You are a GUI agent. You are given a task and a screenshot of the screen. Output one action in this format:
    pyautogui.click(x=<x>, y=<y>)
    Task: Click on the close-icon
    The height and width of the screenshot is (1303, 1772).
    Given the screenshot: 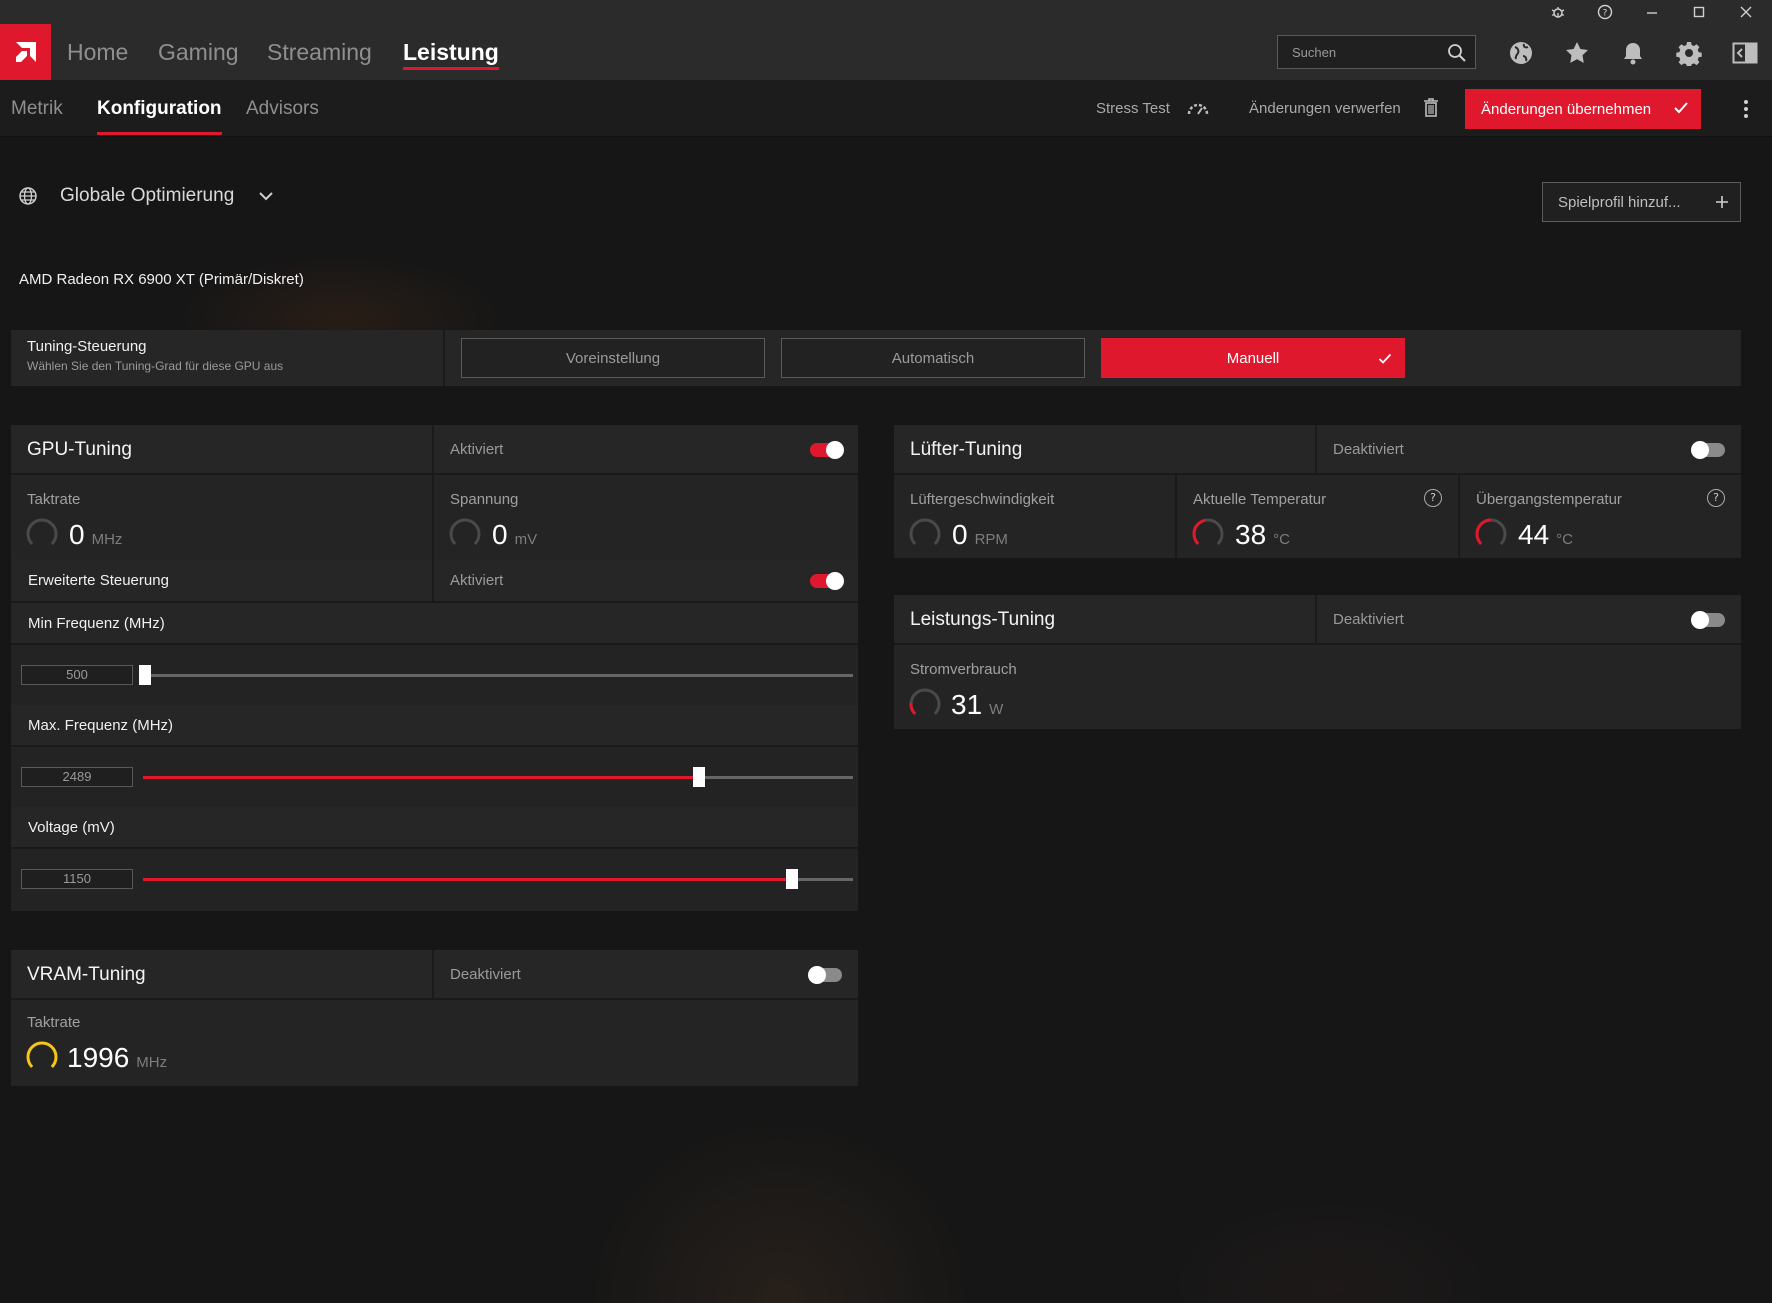 What is the action you would take?
    pyautogui.click(x=1746, y=12)
    